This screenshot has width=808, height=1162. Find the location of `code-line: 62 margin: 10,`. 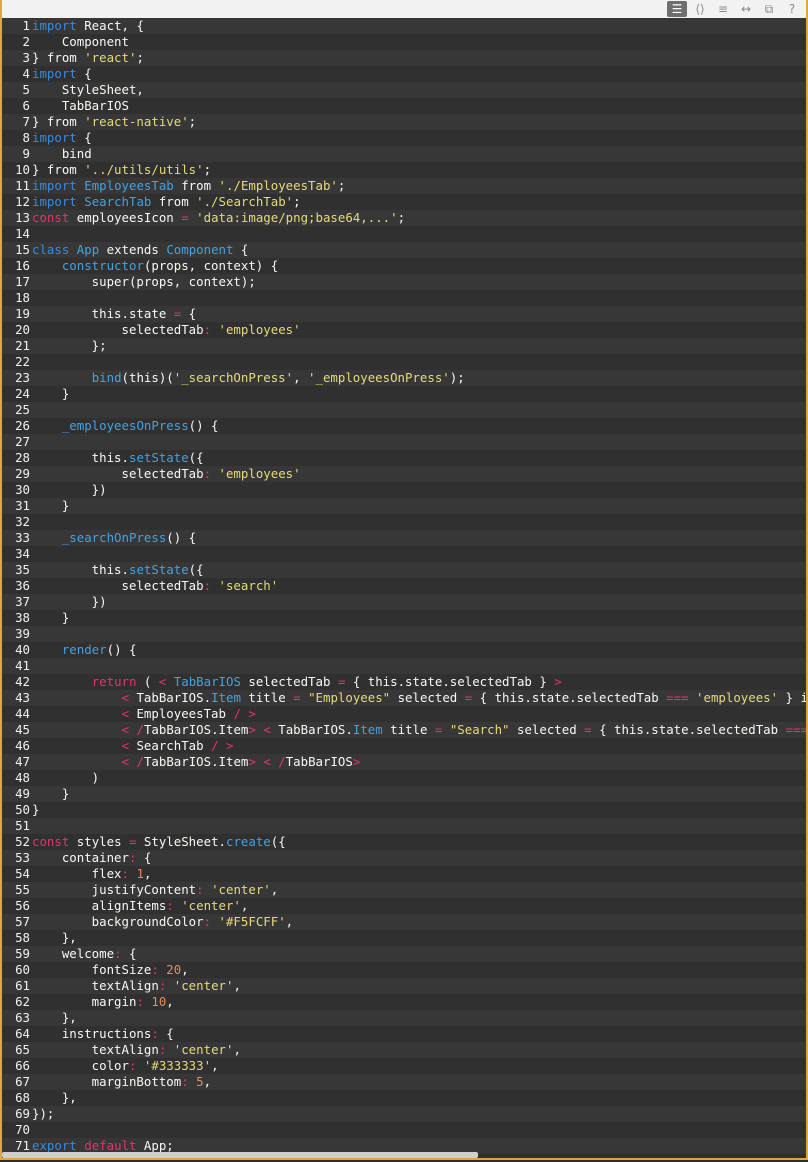

code-line: 62 margin: 10, is located at coordinates (404, 1002).